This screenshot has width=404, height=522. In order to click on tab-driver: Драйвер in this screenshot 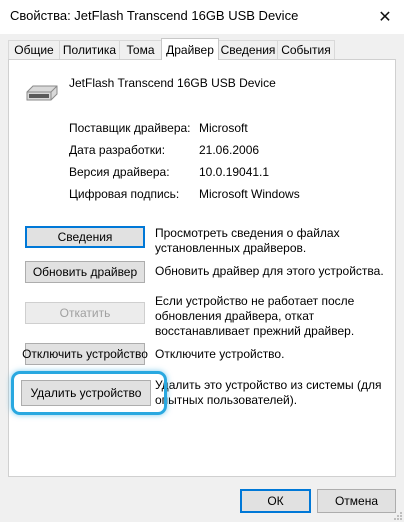, I will do `click(190, 49)`.